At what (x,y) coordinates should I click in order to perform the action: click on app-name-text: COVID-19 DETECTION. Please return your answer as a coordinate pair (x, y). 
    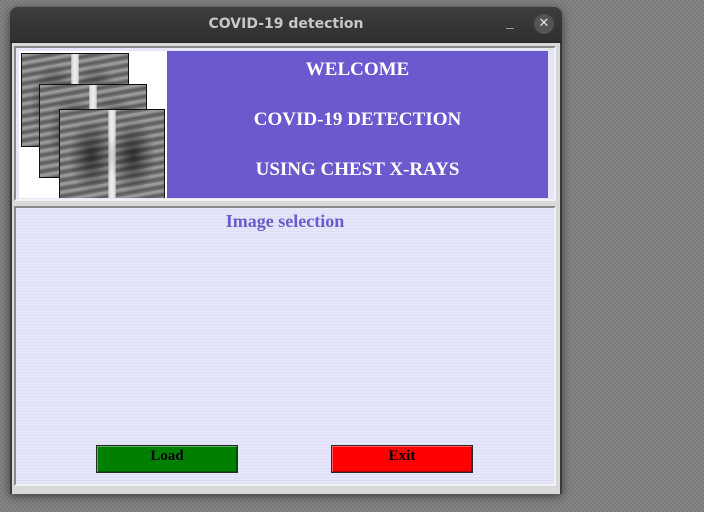
    Looking at the image, I should click on (357, 119).